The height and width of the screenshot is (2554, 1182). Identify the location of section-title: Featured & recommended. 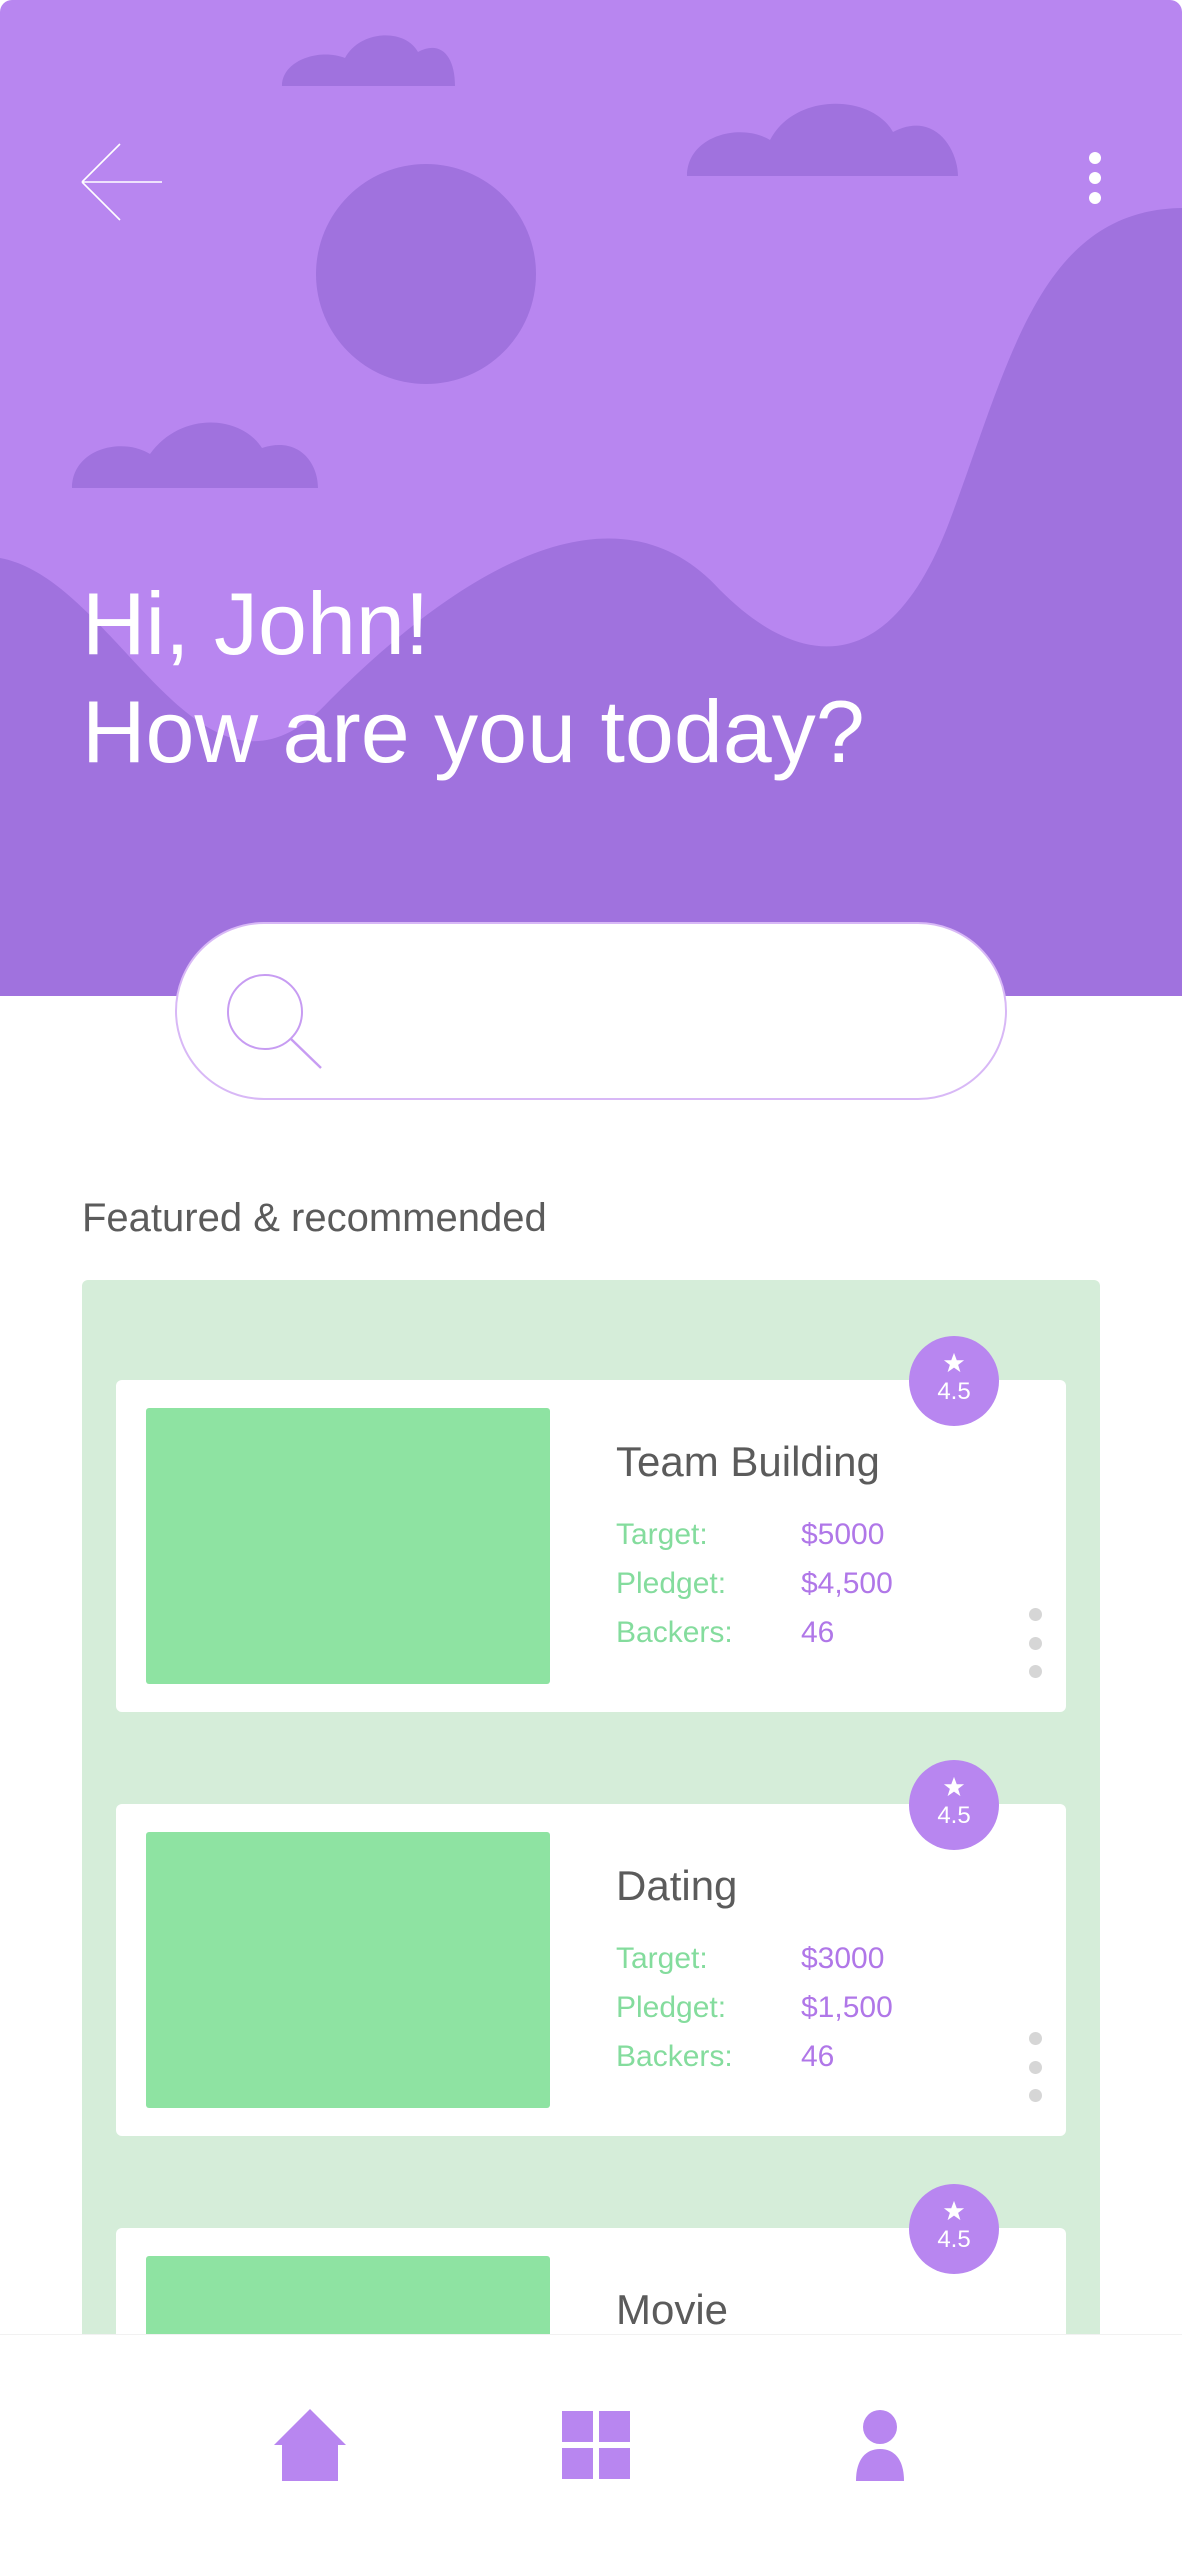
(314, 1218).